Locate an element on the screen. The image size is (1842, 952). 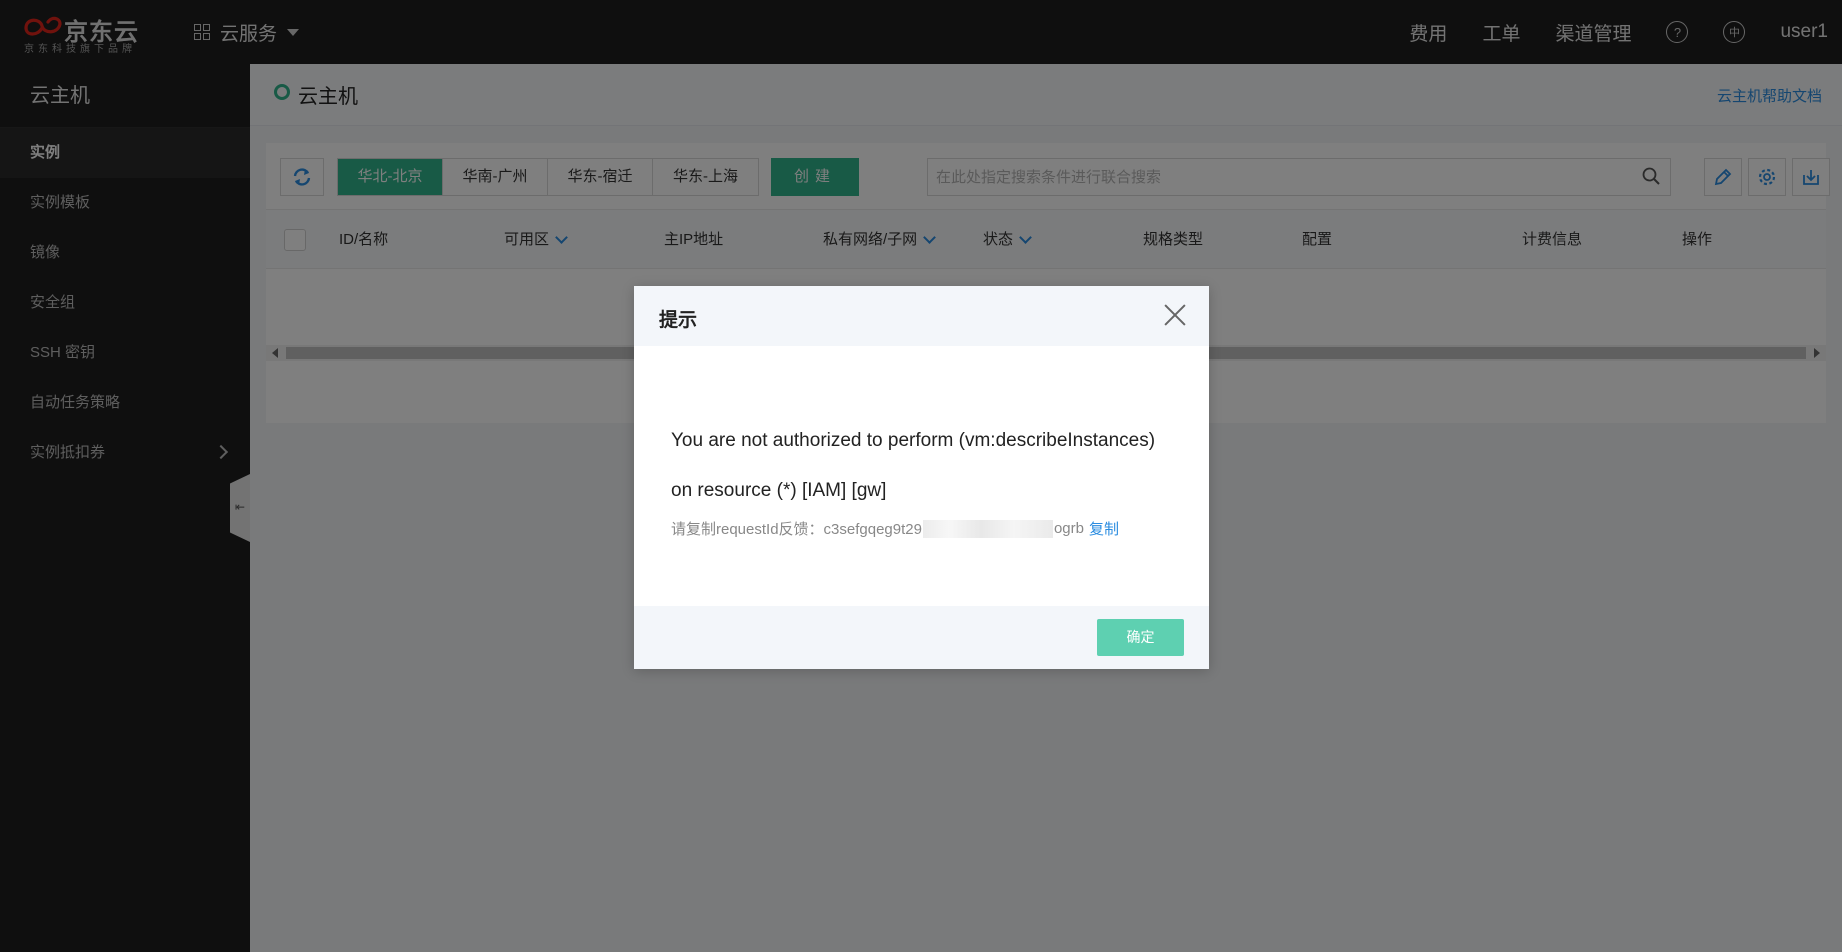
confirm-button: 确定 is located at coordinates (1140, 637).